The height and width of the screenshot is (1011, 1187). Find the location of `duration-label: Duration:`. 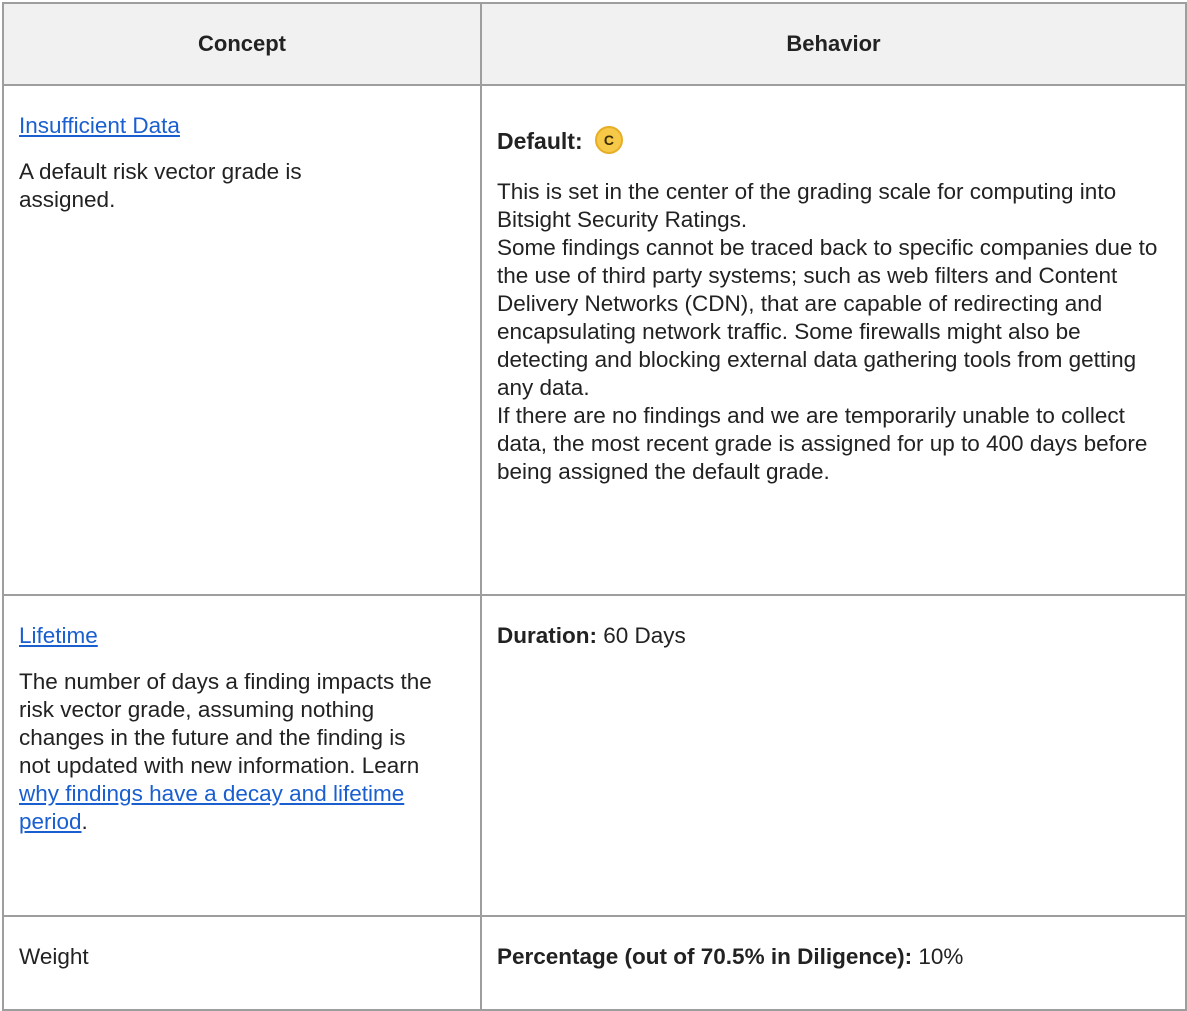

duration-label: Duration: is located at coordinates (547, 635).